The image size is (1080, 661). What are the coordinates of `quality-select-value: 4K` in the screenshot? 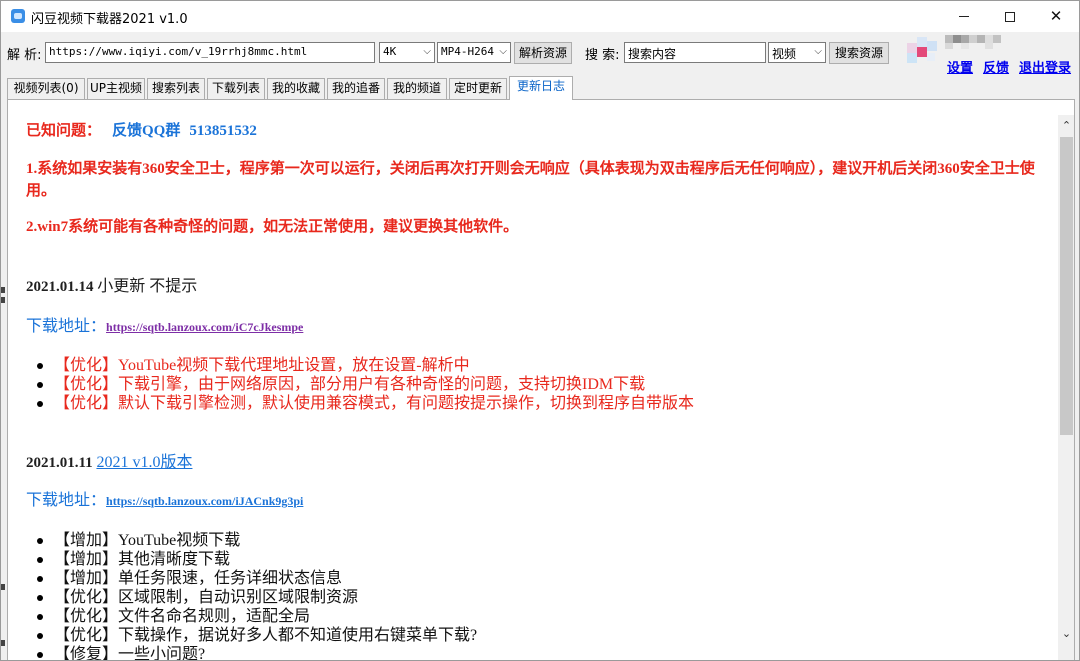 It's located at (390, 51).